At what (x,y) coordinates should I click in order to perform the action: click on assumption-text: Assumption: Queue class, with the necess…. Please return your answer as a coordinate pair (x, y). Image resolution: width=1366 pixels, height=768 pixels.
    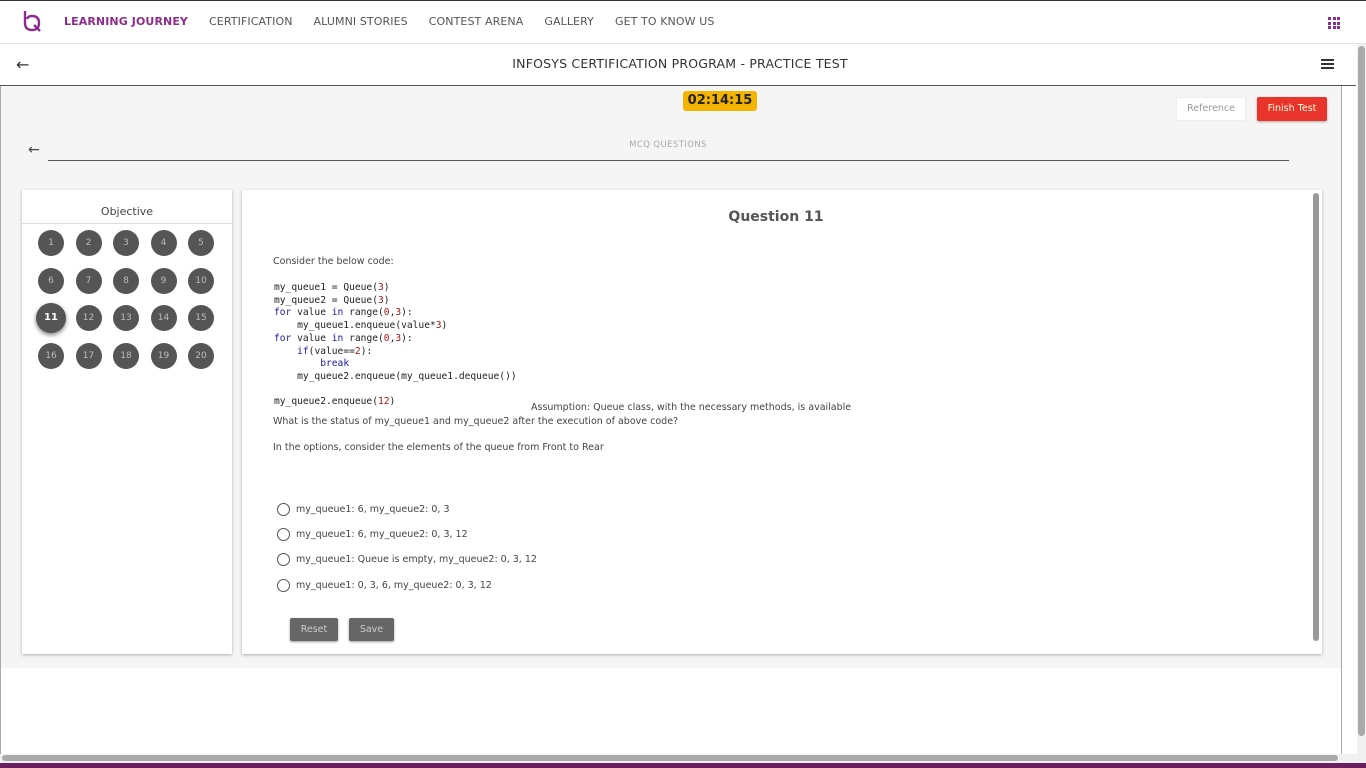
    Looking at the image, I should click on (691, 407).